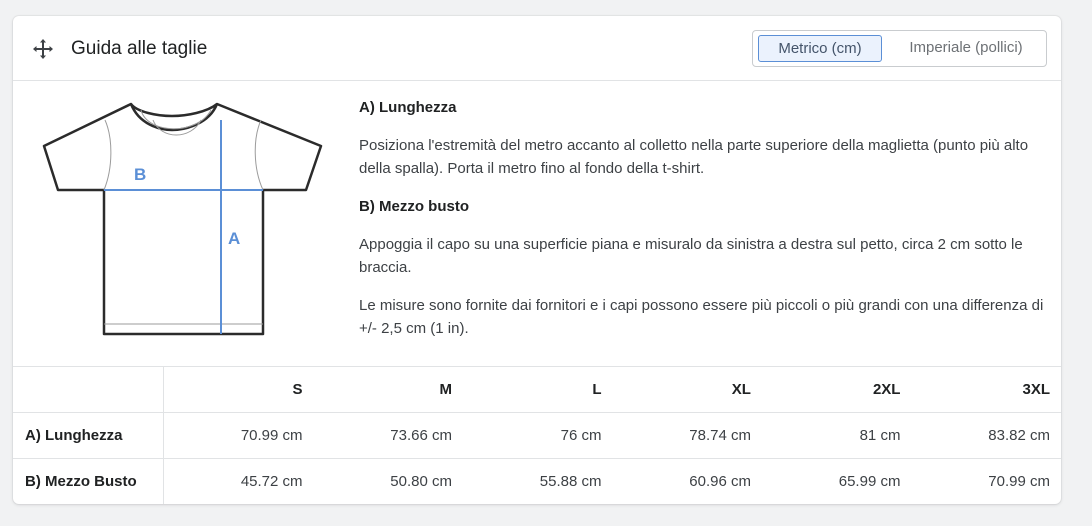  I want to click on table-cell: 55.88 cm, so click(538, 481).